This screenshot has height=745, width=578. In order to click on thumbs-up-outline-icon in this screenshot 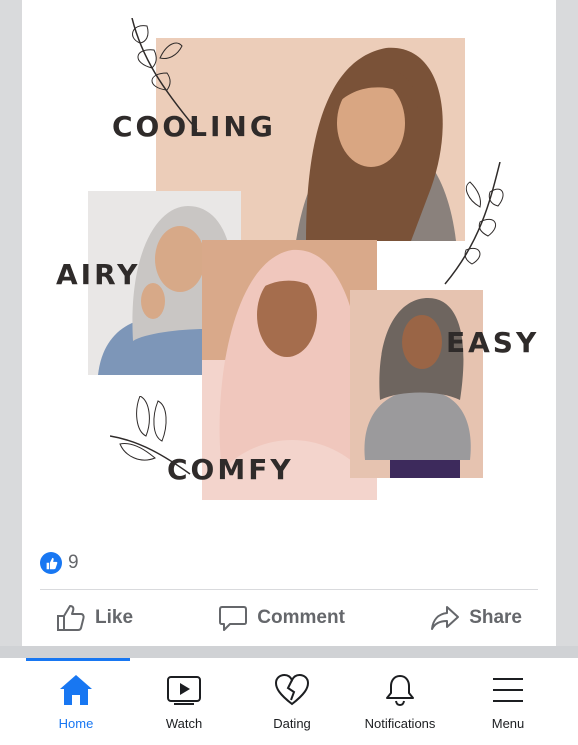, I will do `click(71, 618)`.